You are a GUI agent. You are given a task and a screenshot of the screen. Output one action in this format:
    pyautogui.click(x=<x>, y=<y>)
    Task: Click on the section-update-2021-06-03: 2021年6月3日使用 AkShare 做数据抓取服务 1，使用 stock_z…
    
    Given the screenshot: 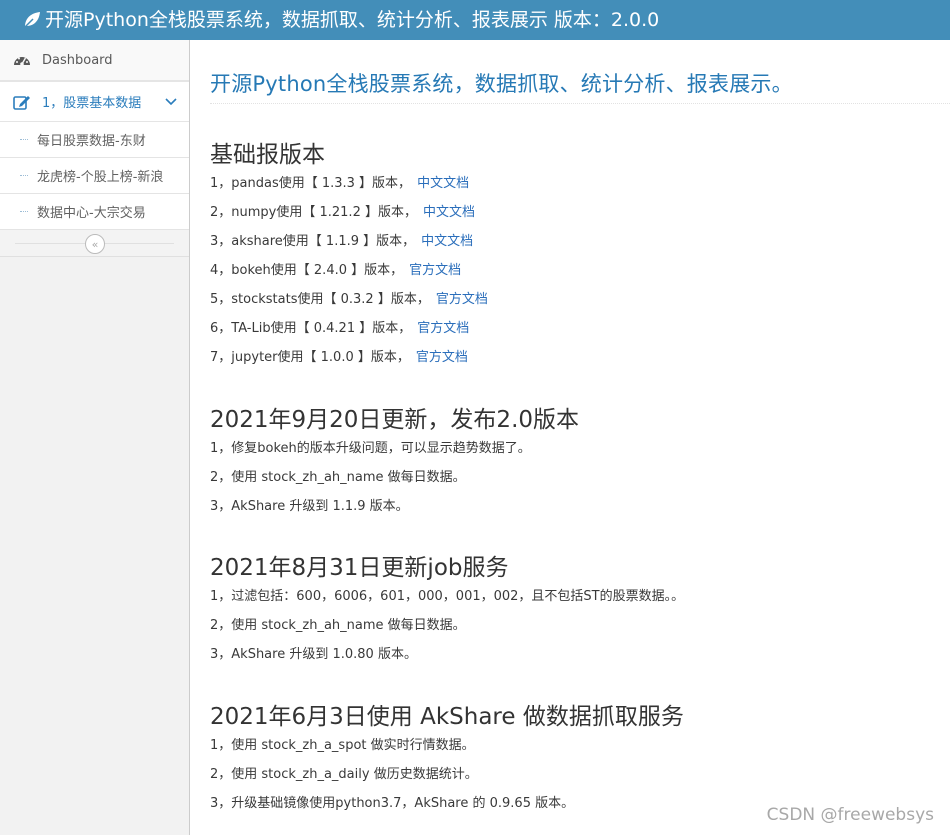 What is the action you would take?
    pyautogui.click(x=447, y=757)
    